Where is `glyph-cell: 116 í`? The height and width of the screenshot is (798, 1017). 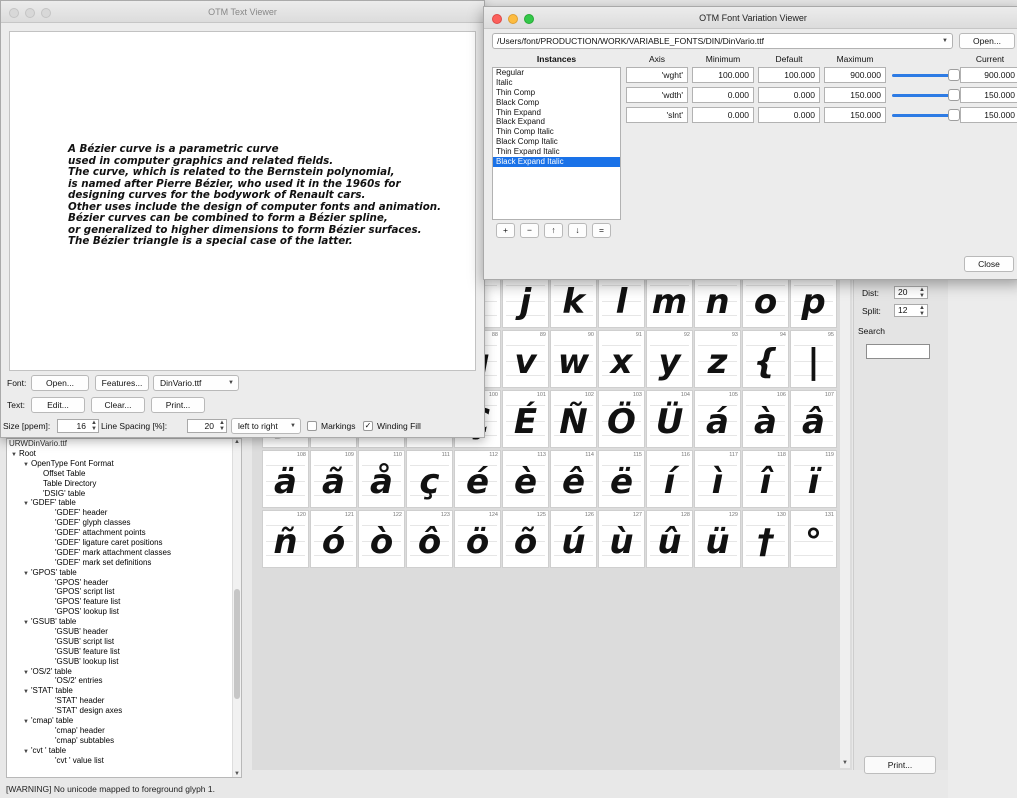 glyph-cell: 116 í is located at coordinates (669, 479).